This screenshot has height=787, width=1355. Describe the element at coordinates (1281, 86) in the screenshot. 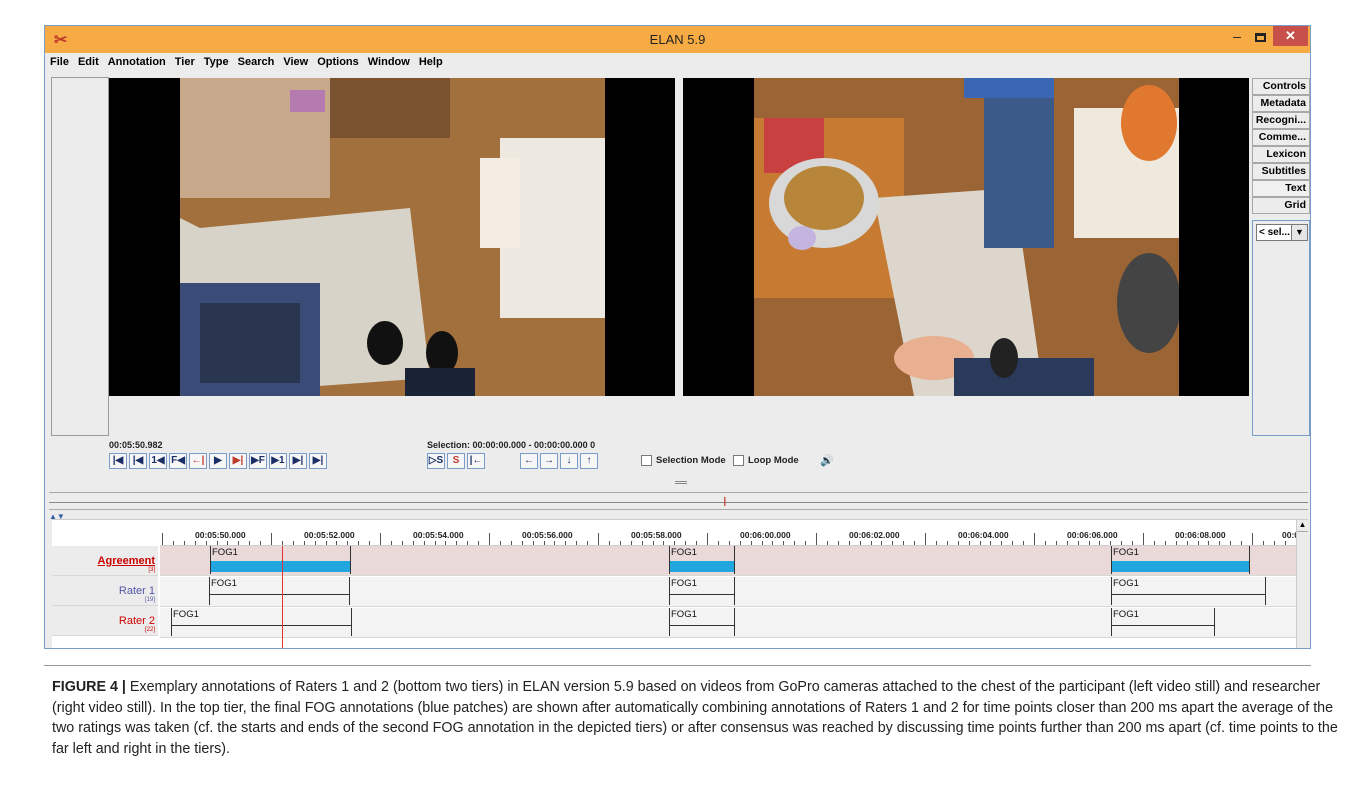

I see `tab-controls: Controls` at that location.